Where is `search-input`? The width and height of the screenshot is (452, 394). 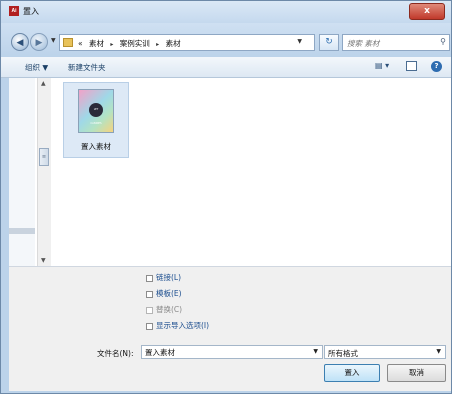
search-input is located at coordinates (391, 43).